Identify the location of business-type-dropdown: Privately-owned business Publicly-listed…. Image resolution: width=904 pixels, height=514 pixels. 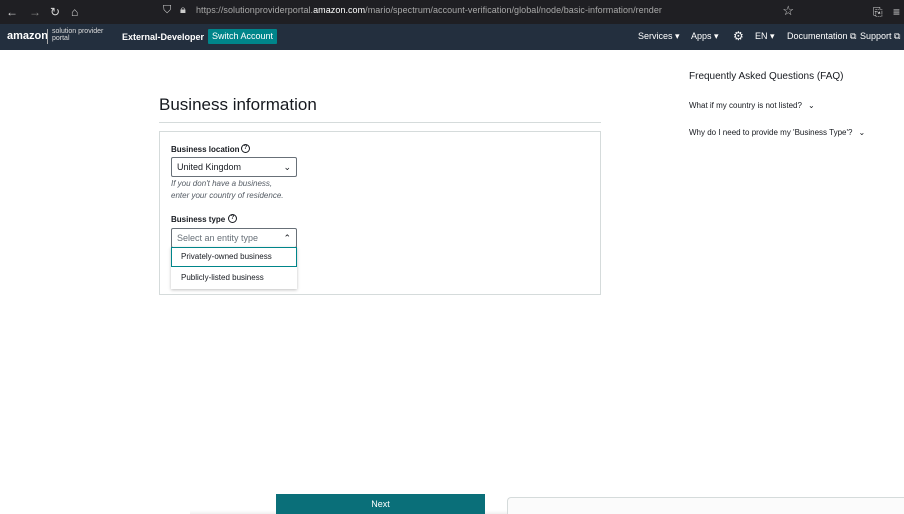
(234, 268).